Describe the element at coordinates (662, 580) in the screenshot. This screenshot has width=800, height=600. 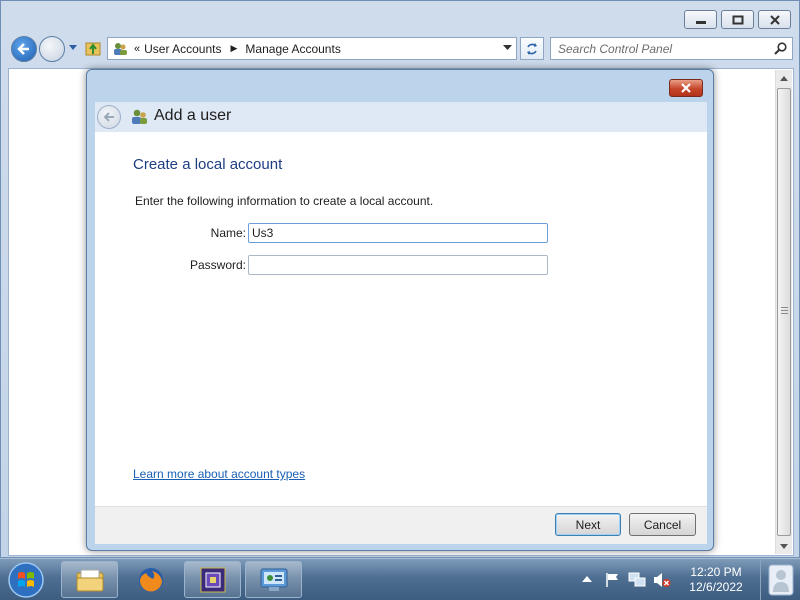
I see `volume-muted-icon` at that location.